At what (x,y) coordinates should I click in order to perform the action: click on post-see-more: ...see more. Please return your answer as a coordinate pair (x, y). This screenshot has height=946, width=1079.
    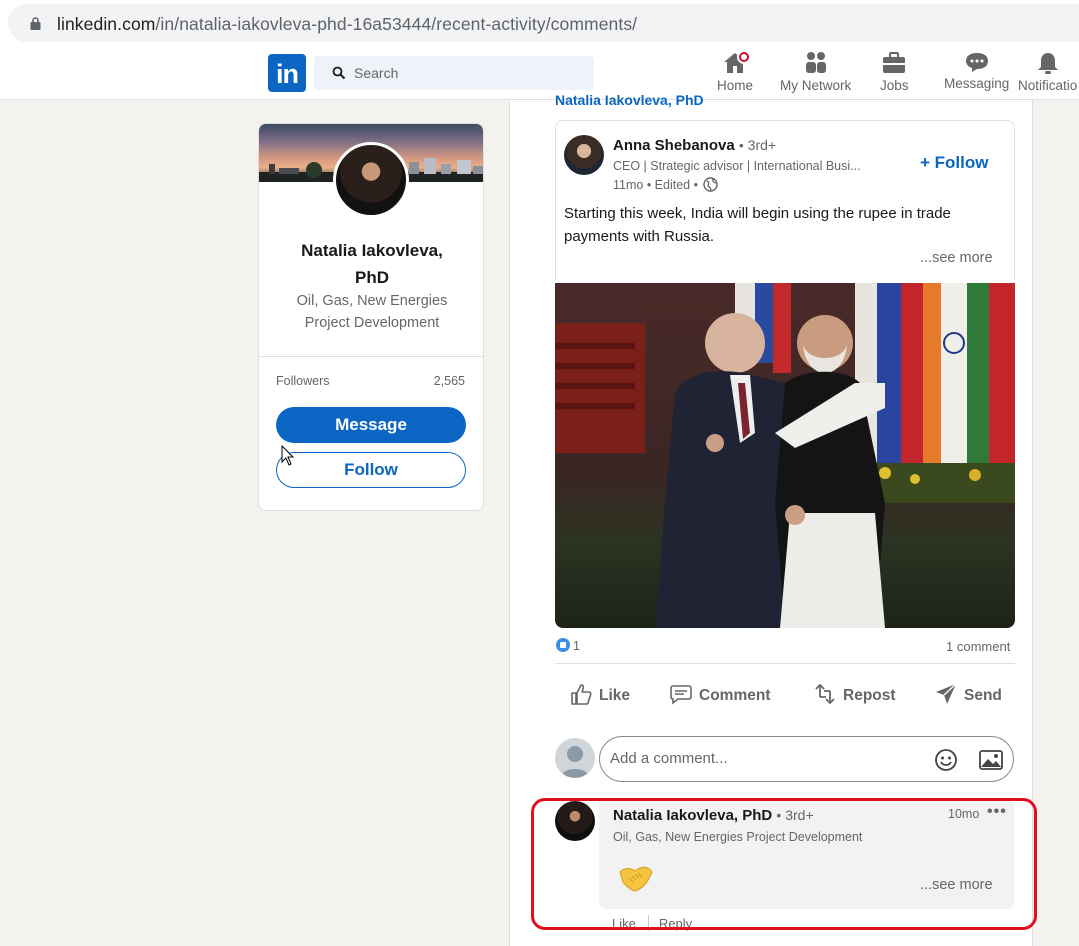
    Looking at the image, I should click on (956, 258).